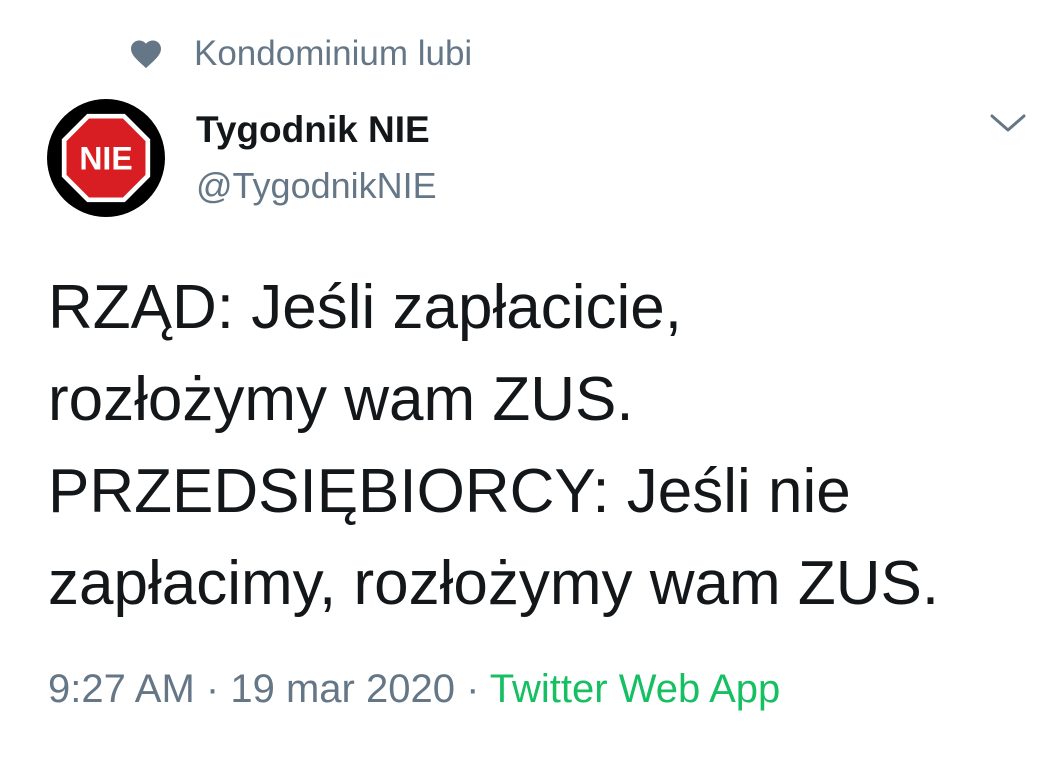 This screenshot has height=760, width=1061. What do you see at coordinates (316, 130) in the screenshot?
I see `author-display-name: Tygodnik NIE` at bounding box center [316, 130].